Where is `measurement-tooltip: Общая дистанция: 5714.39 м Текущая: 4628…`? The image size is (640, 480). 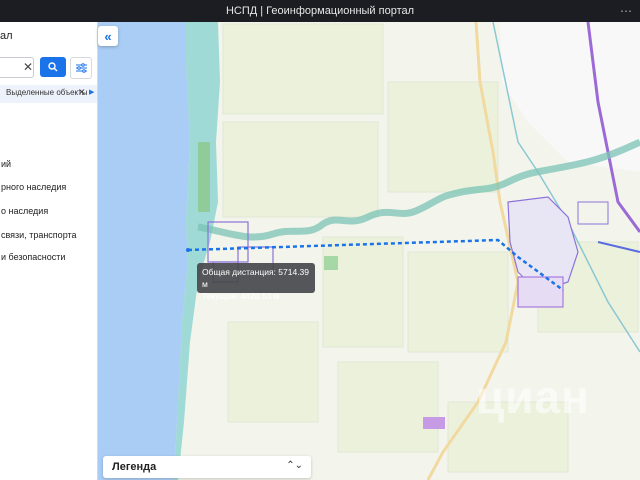
measurement-tooltip: Общая дистанция: 5714.39 м Текущая: 4628… is located at coordinates (256, 282).